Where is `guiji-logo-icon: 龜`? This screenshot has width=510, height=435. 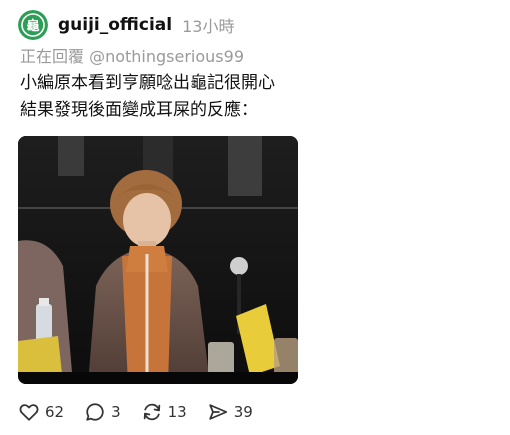
guiji-logo-icon: 龜 is located at coordinates (33, 25).